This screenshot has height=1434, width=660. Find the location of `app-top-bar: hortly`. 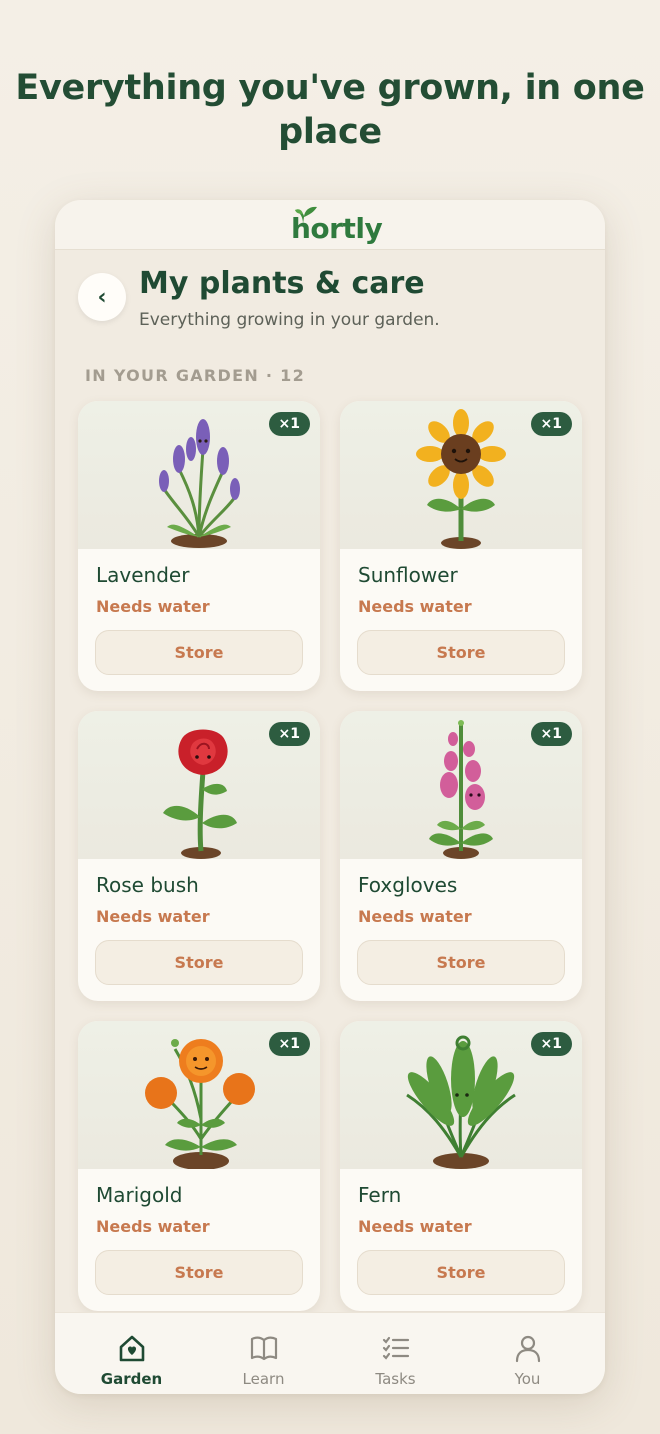

app-top-bar: hortly is located at coordinates (330, 225).